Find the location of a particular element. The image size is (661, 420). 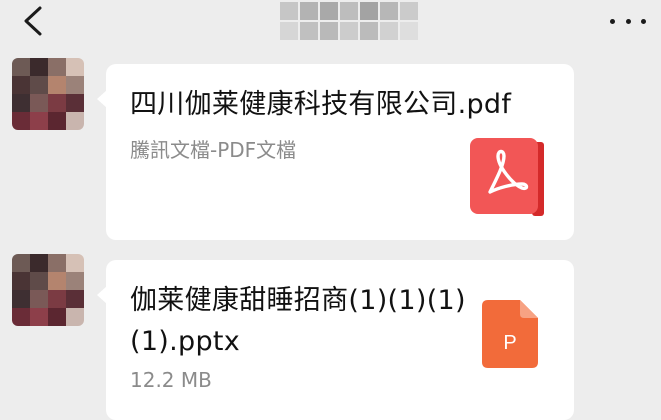

chevron-left-icon is located at coordinates (33, 21).